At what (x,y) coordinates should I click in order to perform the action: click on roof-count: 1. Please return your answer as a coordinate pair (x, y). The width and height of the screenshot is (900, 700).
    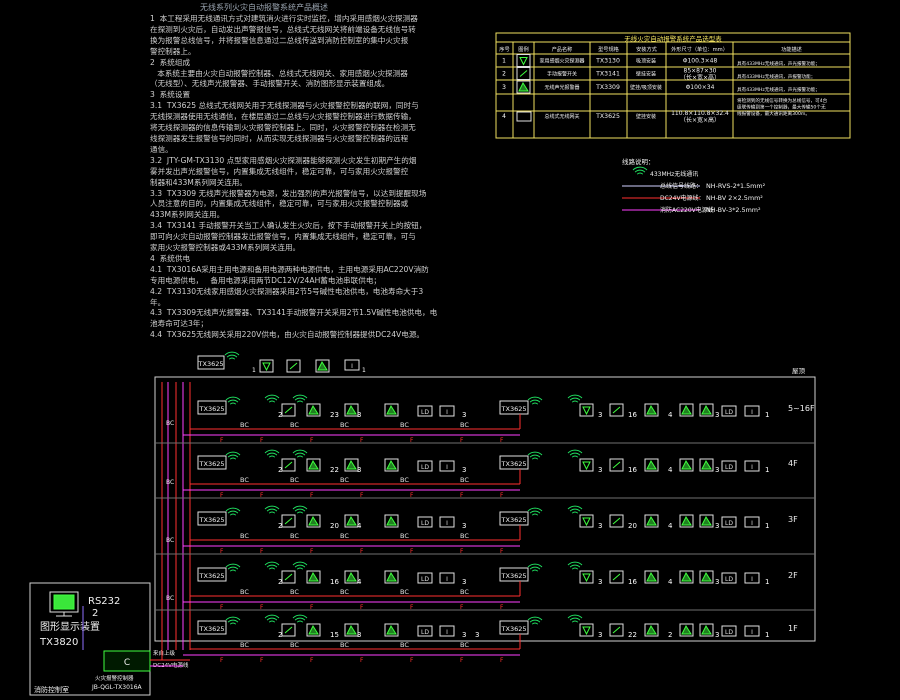
    Looking at the image, I should click on (364, 370).